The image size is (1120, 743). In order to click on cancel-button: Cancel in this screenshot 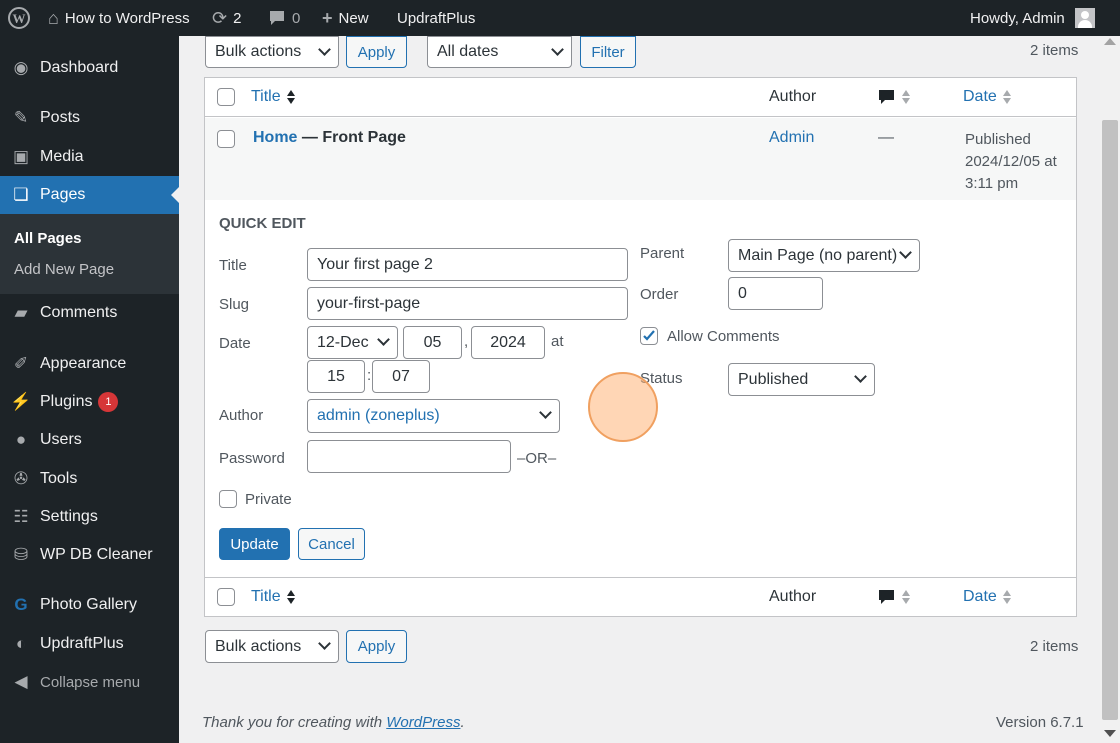, I will do `click(331, 544)`.